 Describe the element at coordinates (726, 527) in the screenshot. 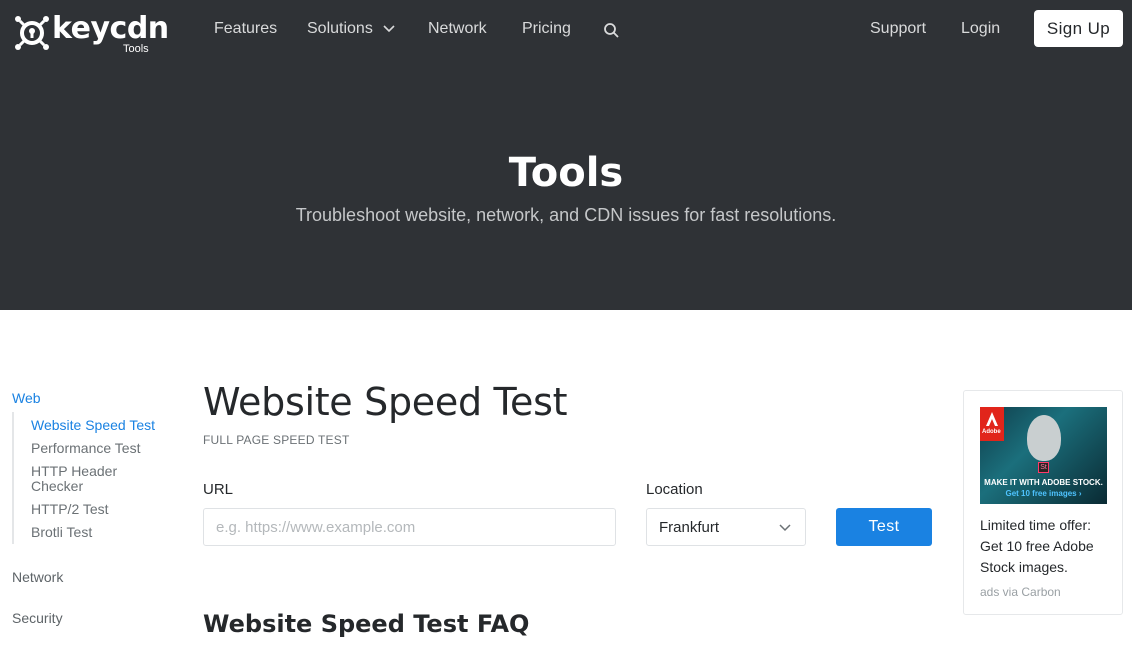

I see `location-select: Frankfurt` at that location.